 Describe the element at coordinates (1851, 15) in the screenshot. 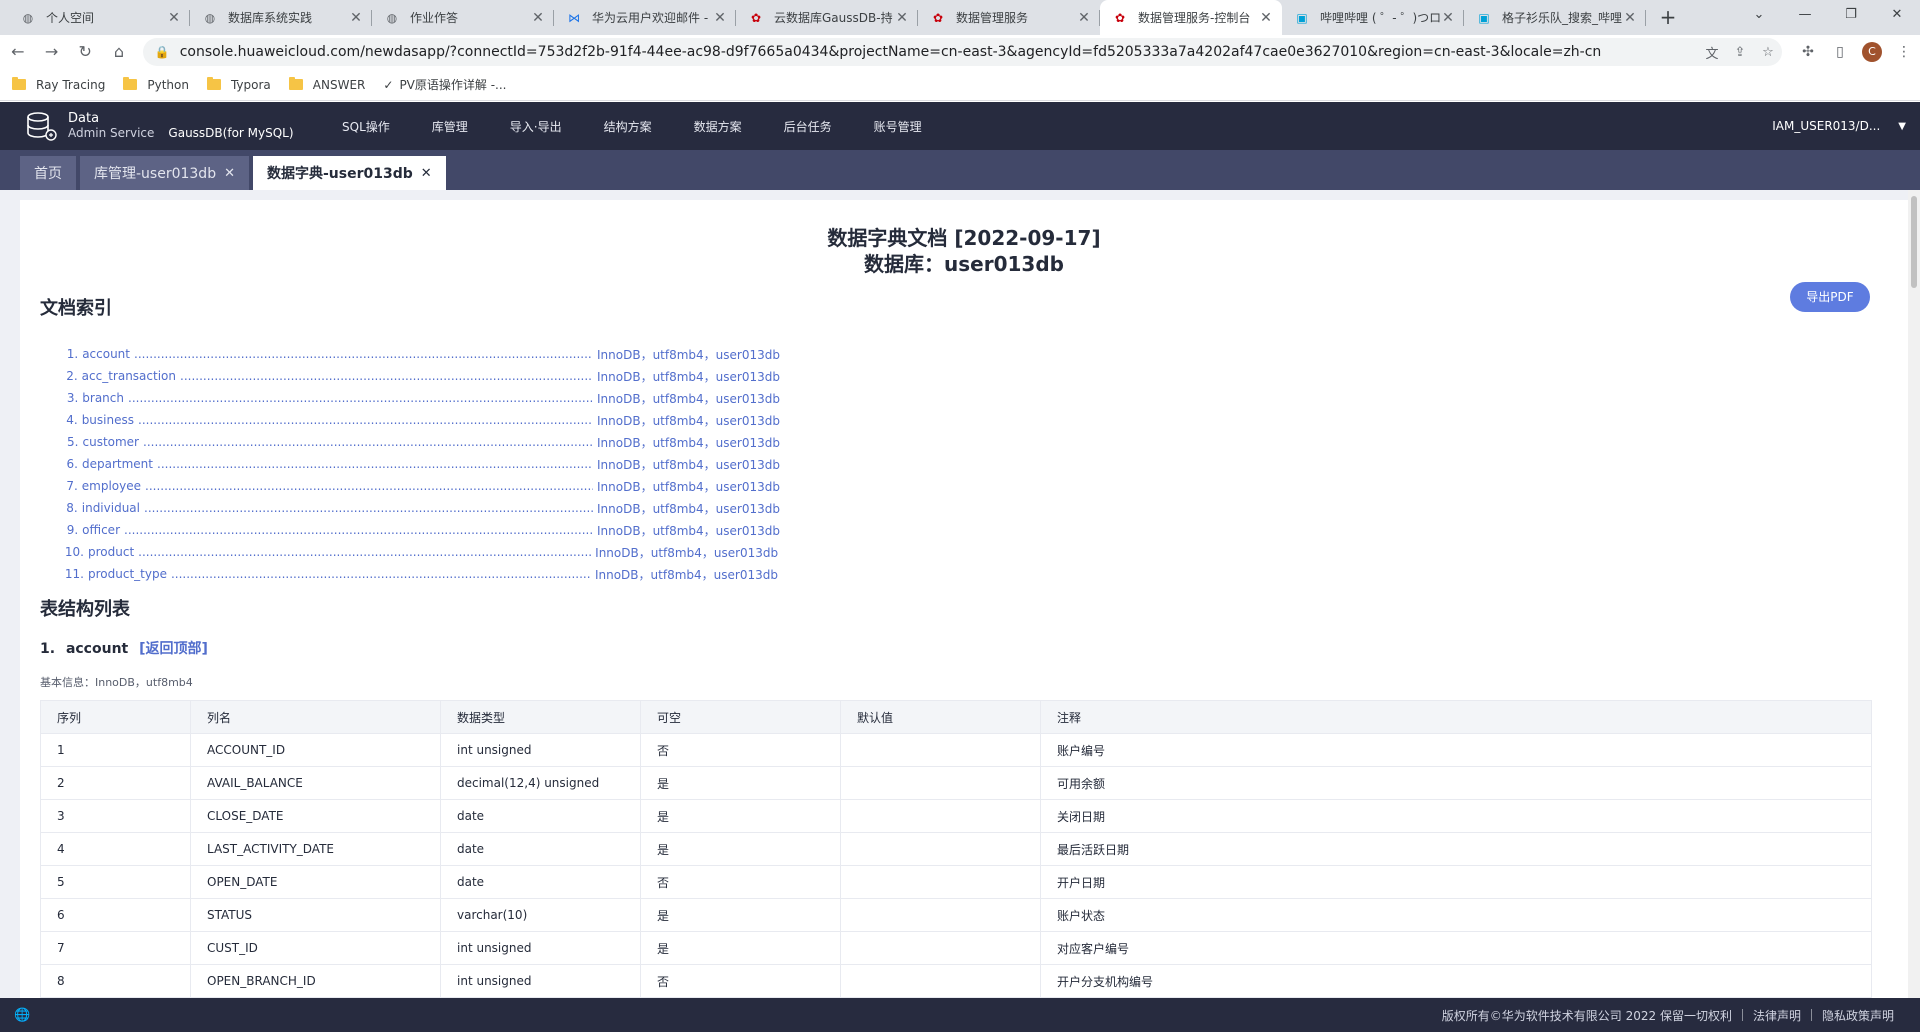

I see `restore-button: ❐` at that location.